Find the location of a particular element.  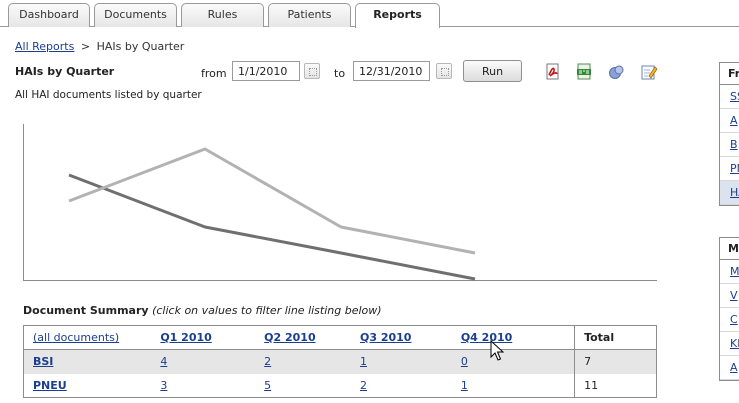

q2-header-link: Q2 2010 is located at coordinates (289, 337).